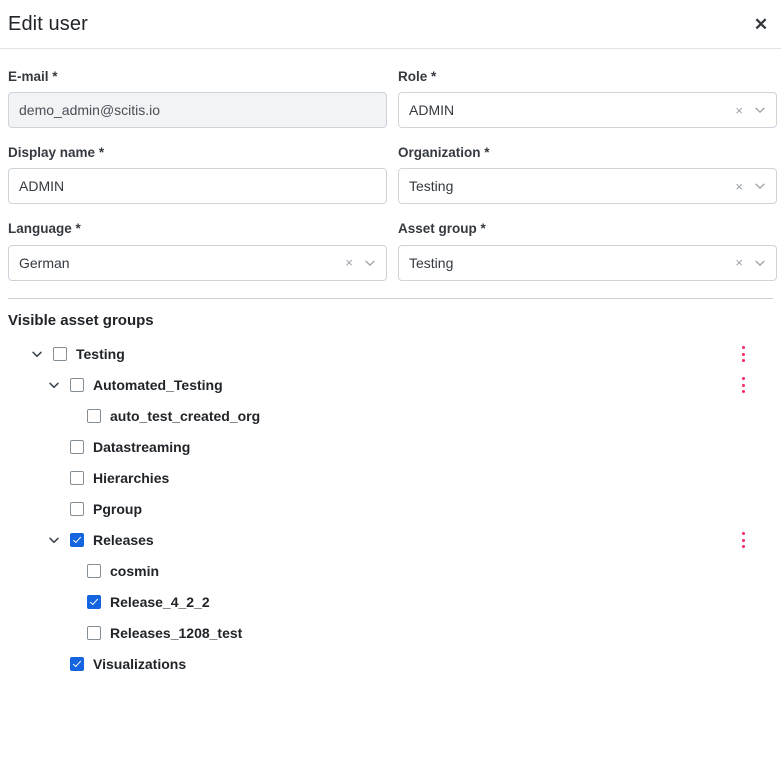  Describe the element at coordinates (437, 229) in the screenshot. I see `asset-group-label-text: Asset group` at that location.